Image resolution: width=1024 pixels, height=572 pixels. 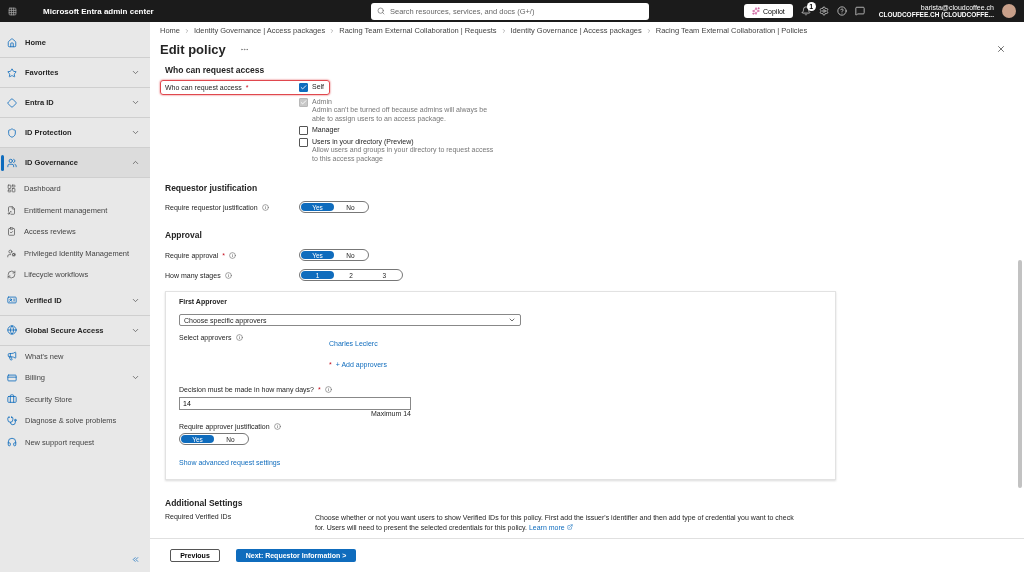 What do you see at coordinates (12, 330) in the screenshot?
I see `globe-icon` at bounding box center [12, 330].